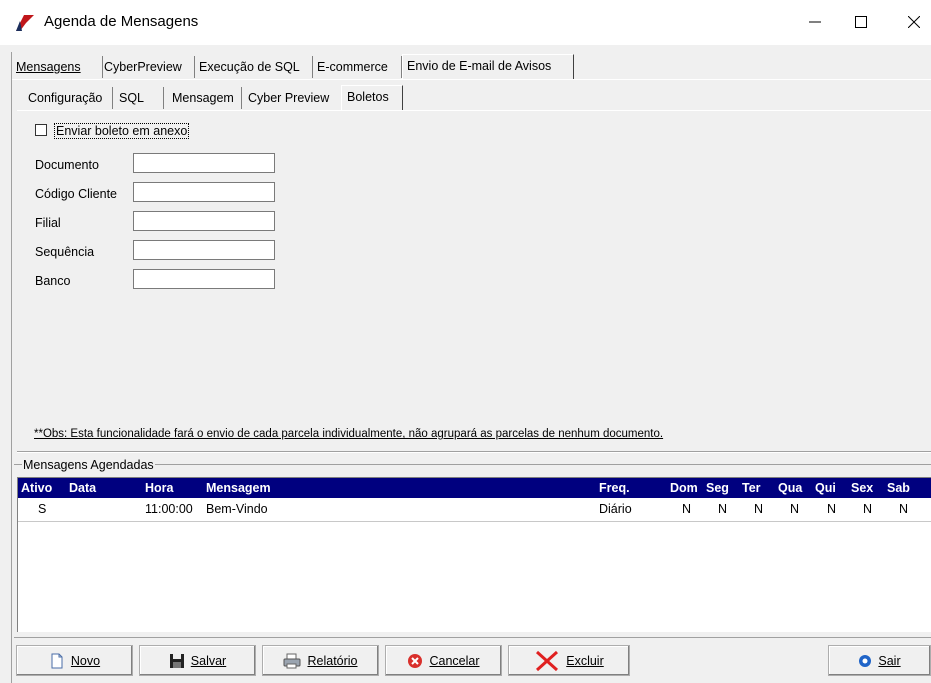  Describe the element at coordinates (415, 660) in the screenshot. I see `cancel-icon` at that location.